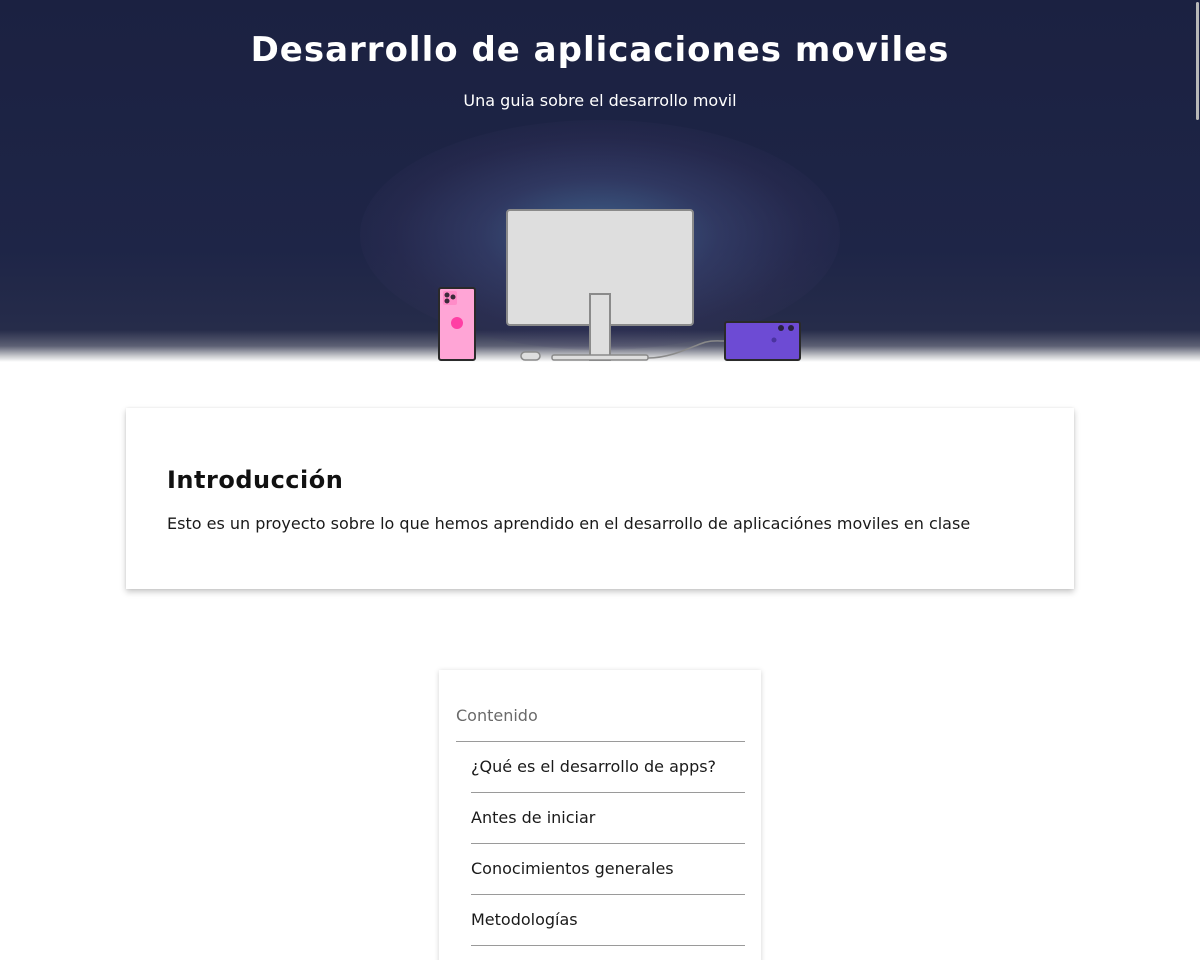 The width and height of the screenshot is (1200, 960). Describe the element at coordinates (600, 285) in the screenshot. I see `monitor-icon` at that location.